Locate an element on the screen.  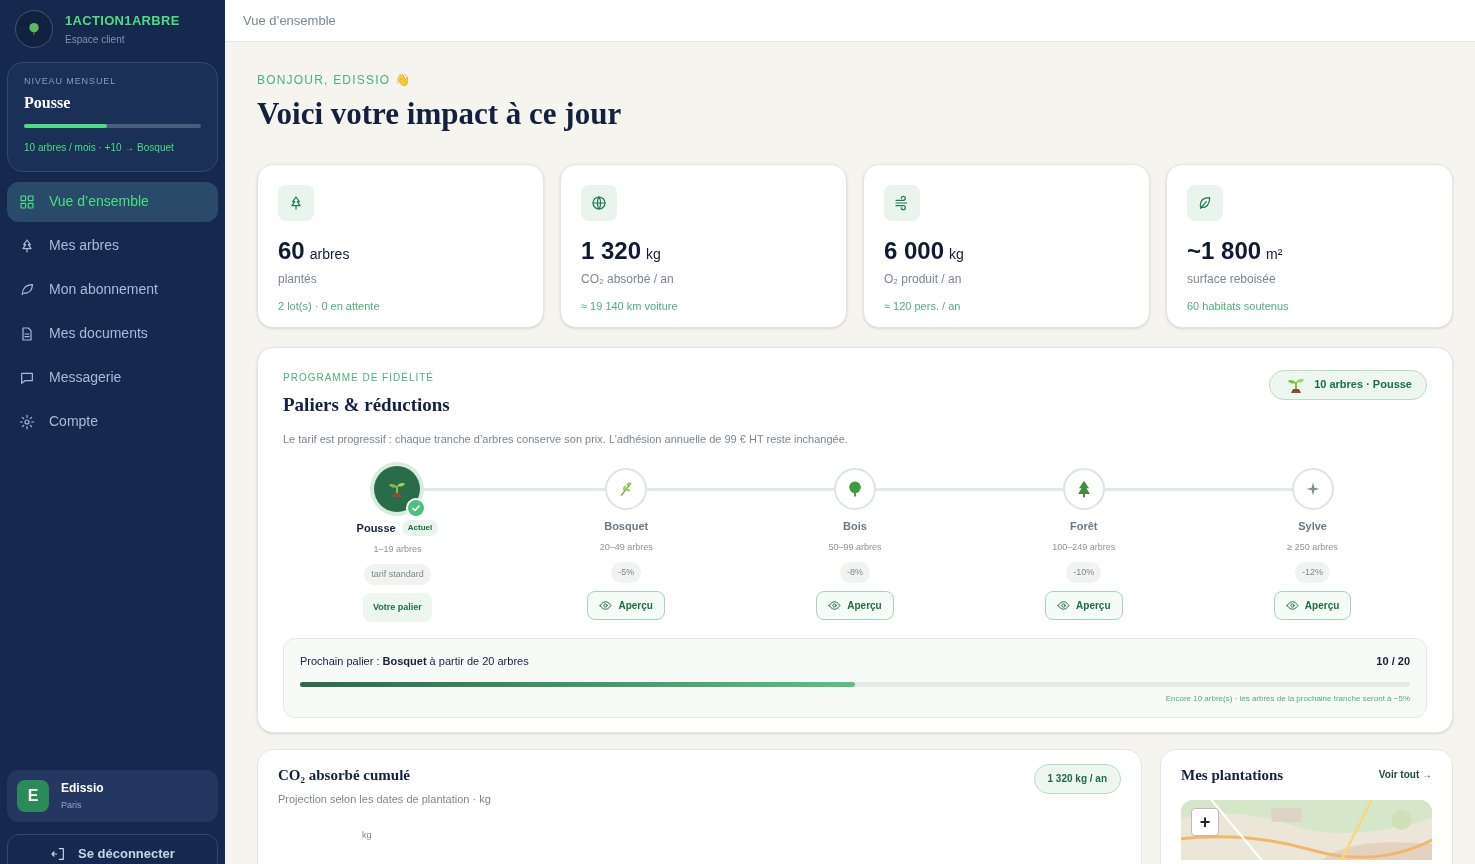
leaf-icon is located at coordinates (1205, 202).